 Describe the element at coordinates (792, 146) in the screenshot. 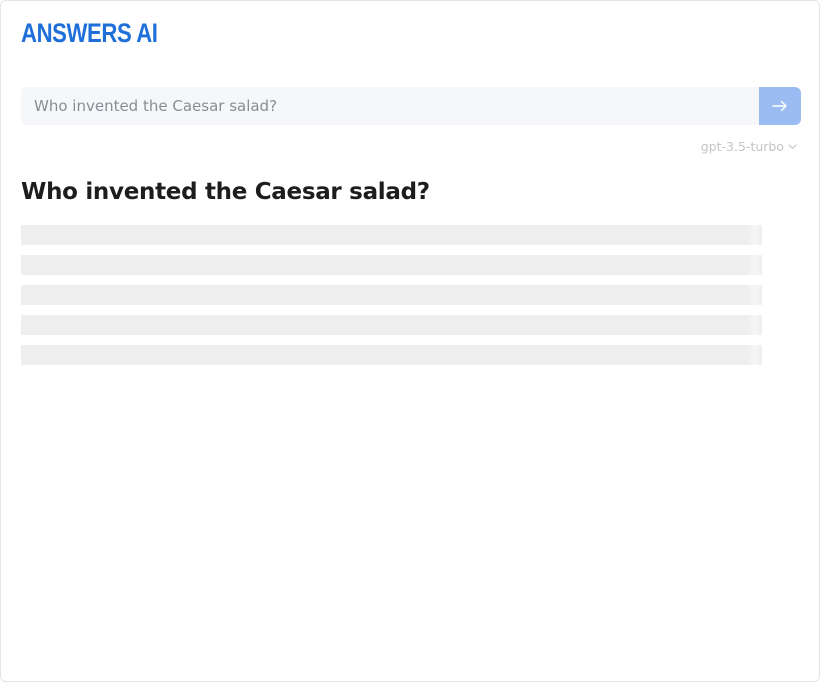

I see `chevron-down-icon` at that location.